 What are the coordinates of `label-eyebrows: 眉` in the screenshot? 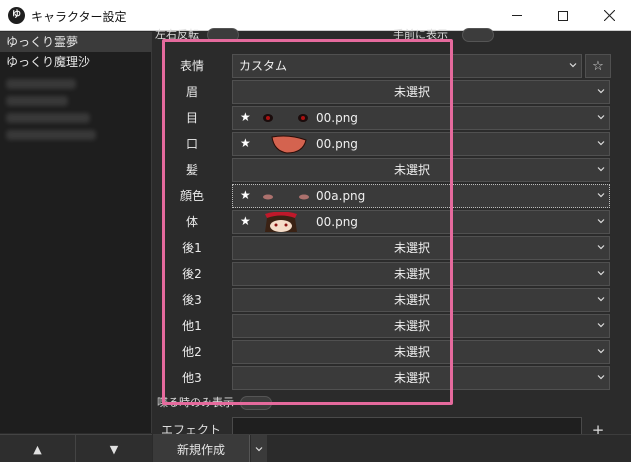 It's located at (191, 92).